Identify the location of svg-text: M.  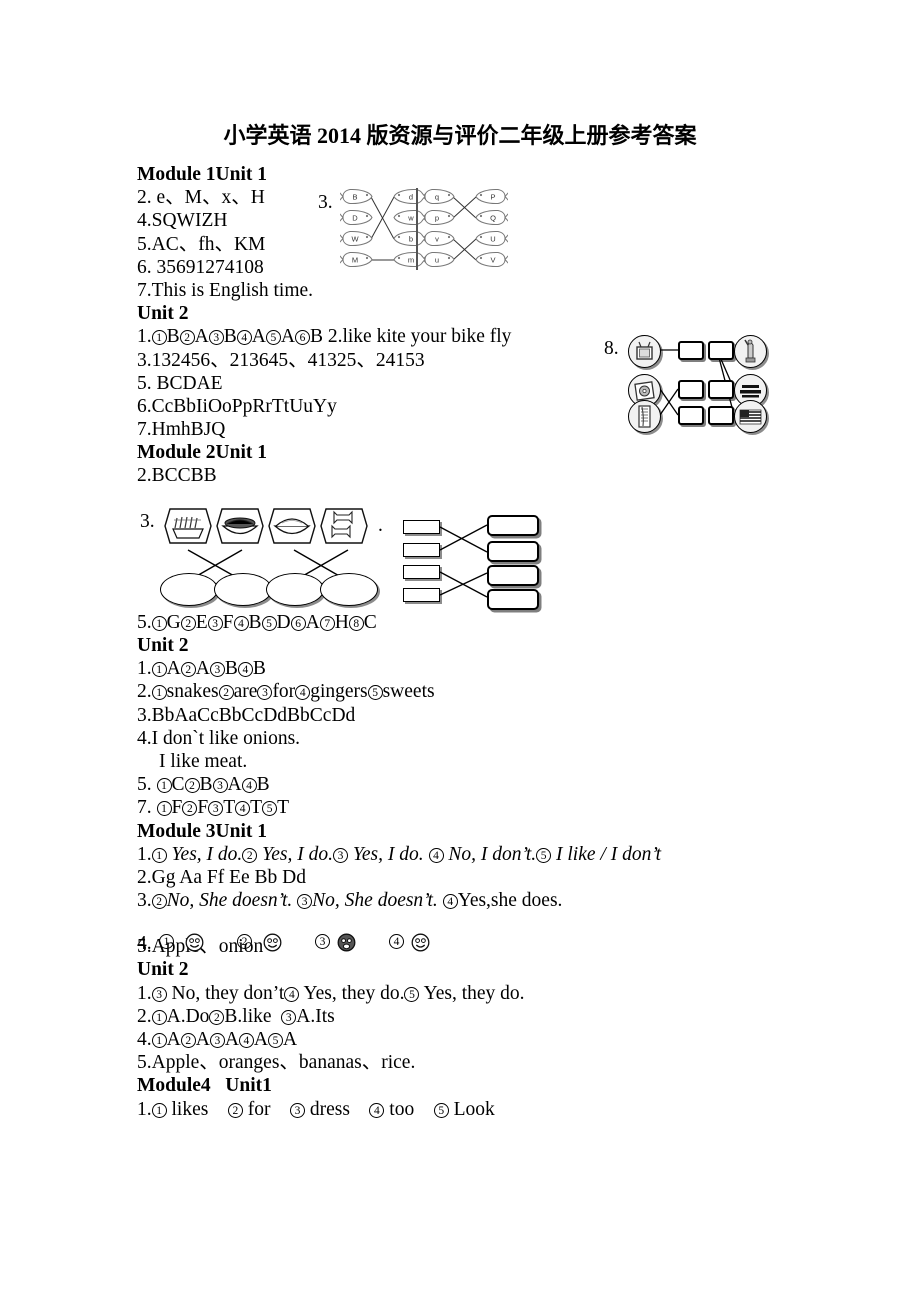
(355, 260).